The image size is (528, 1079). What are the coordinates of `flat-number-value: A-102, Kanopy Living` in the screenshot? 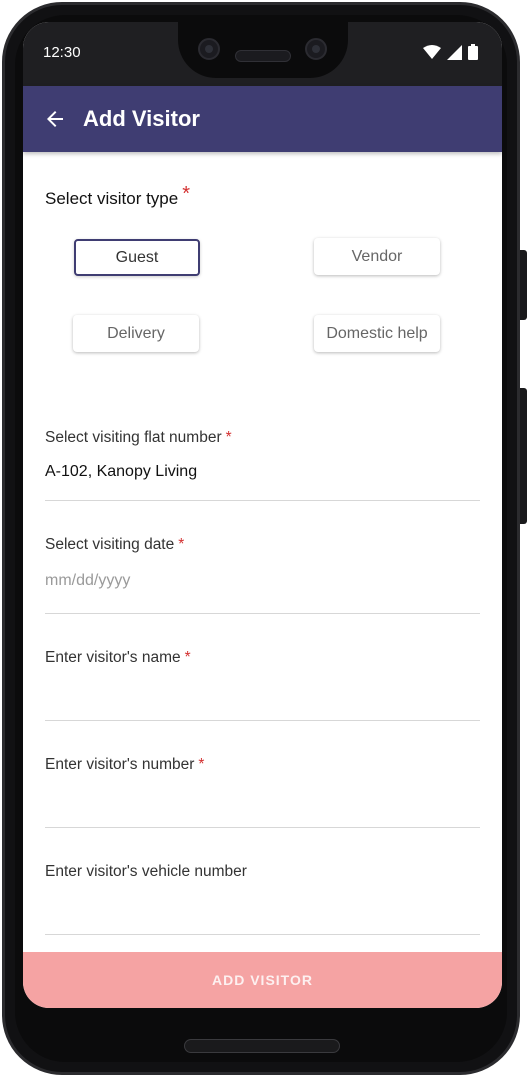 It's located at (121, 472).